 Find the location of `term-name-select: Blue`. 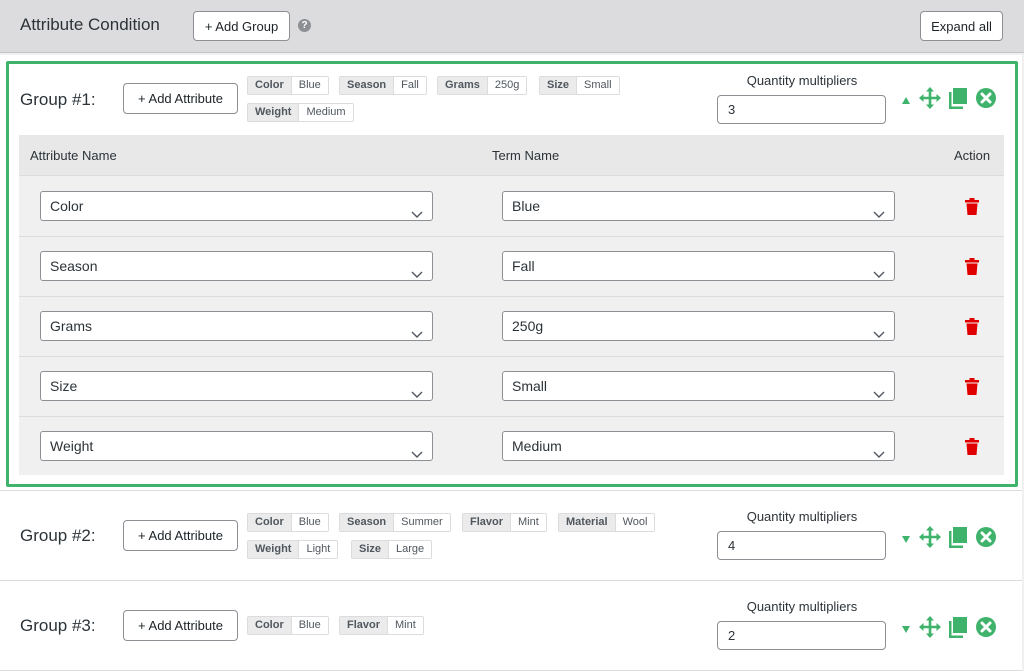

term-name-select: Blue is located at coordinates (698, 206).